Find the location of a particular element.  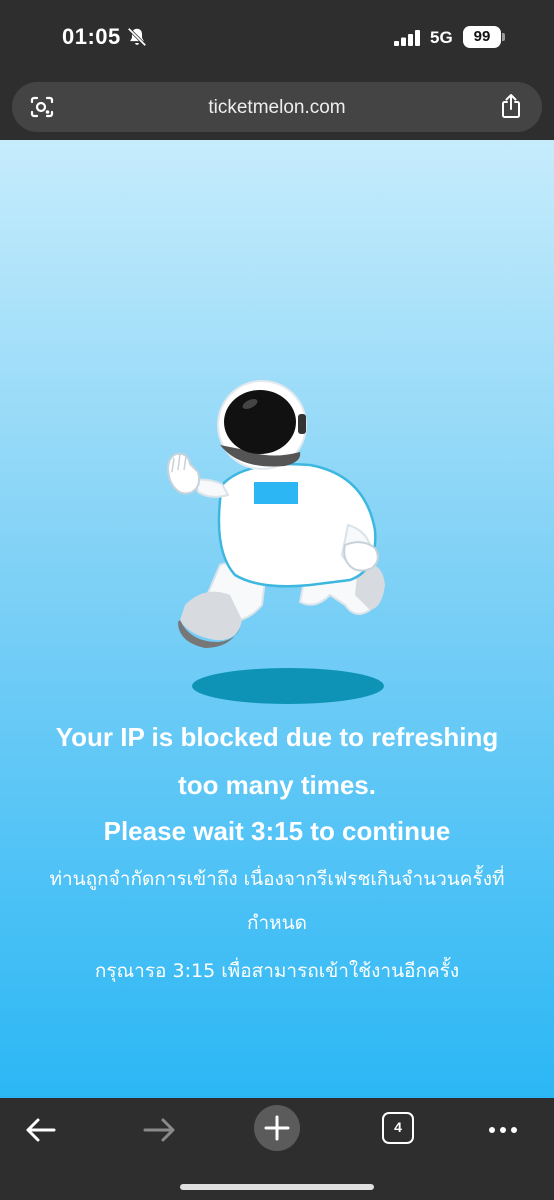

status-bar: 01:05 5G 99 is located at coordinates (277, 38).